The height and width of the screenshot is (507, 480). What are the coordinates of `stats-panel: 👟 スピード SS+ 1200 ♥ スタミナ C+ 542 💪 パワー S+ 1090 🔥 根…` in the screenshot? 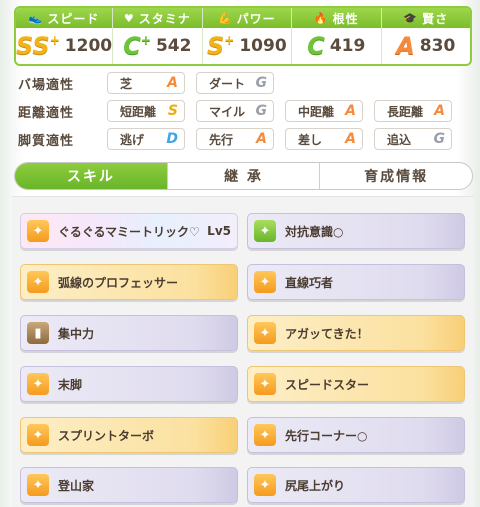 It's located at (243, 36).